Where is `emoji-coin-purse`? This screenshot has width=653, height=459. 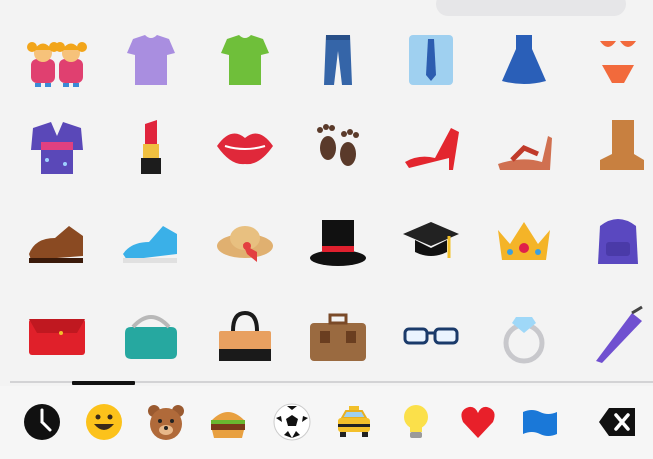
emoji-coin-purse is located at coordinates (151, 335).